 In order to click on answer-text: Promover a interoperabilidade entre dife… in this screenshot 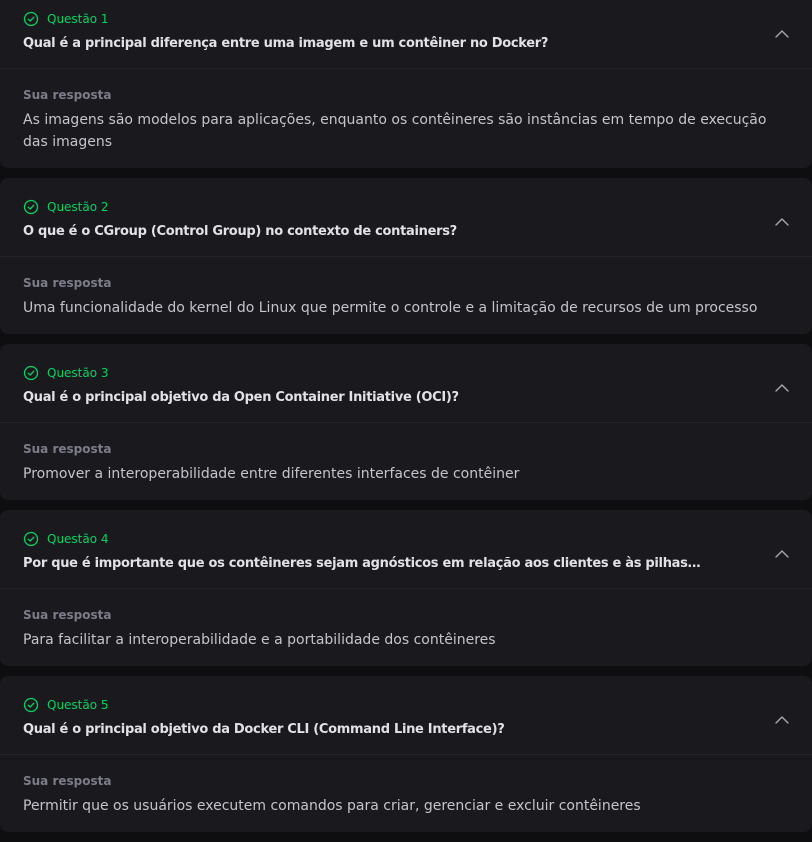, I will do `click(271, 474)`.